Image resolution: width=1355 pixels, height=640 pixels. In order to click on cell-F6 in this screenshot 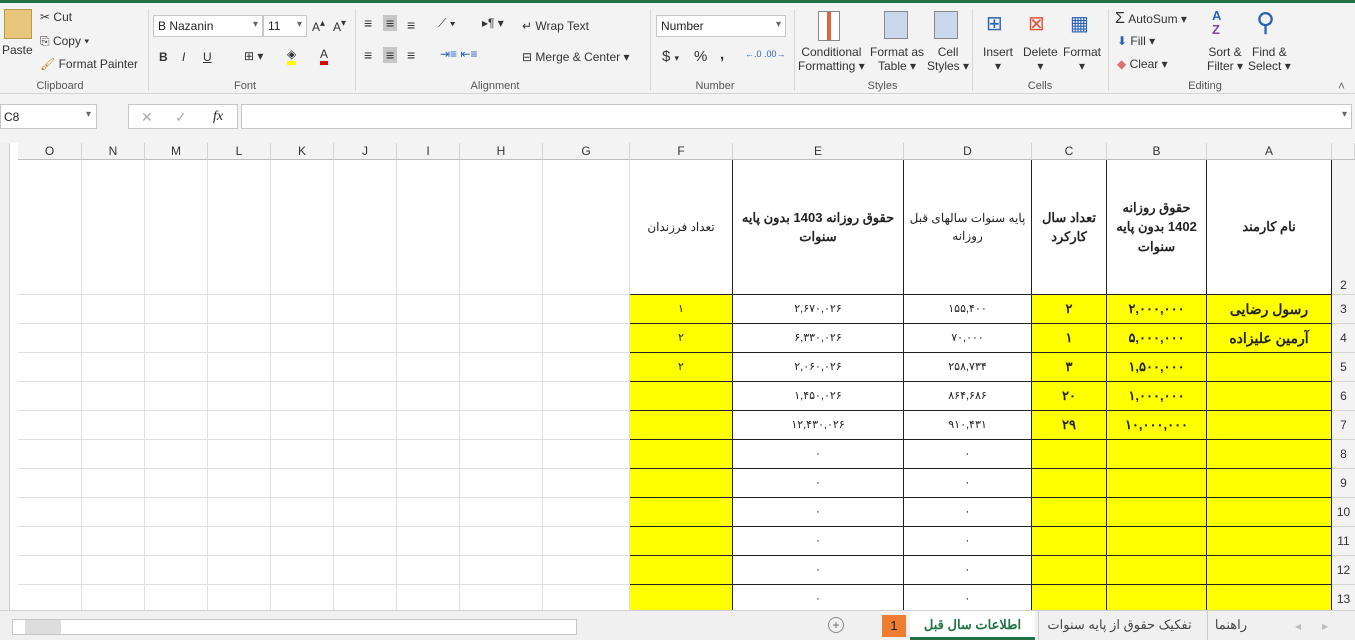, I will do `click(681, 396)`.